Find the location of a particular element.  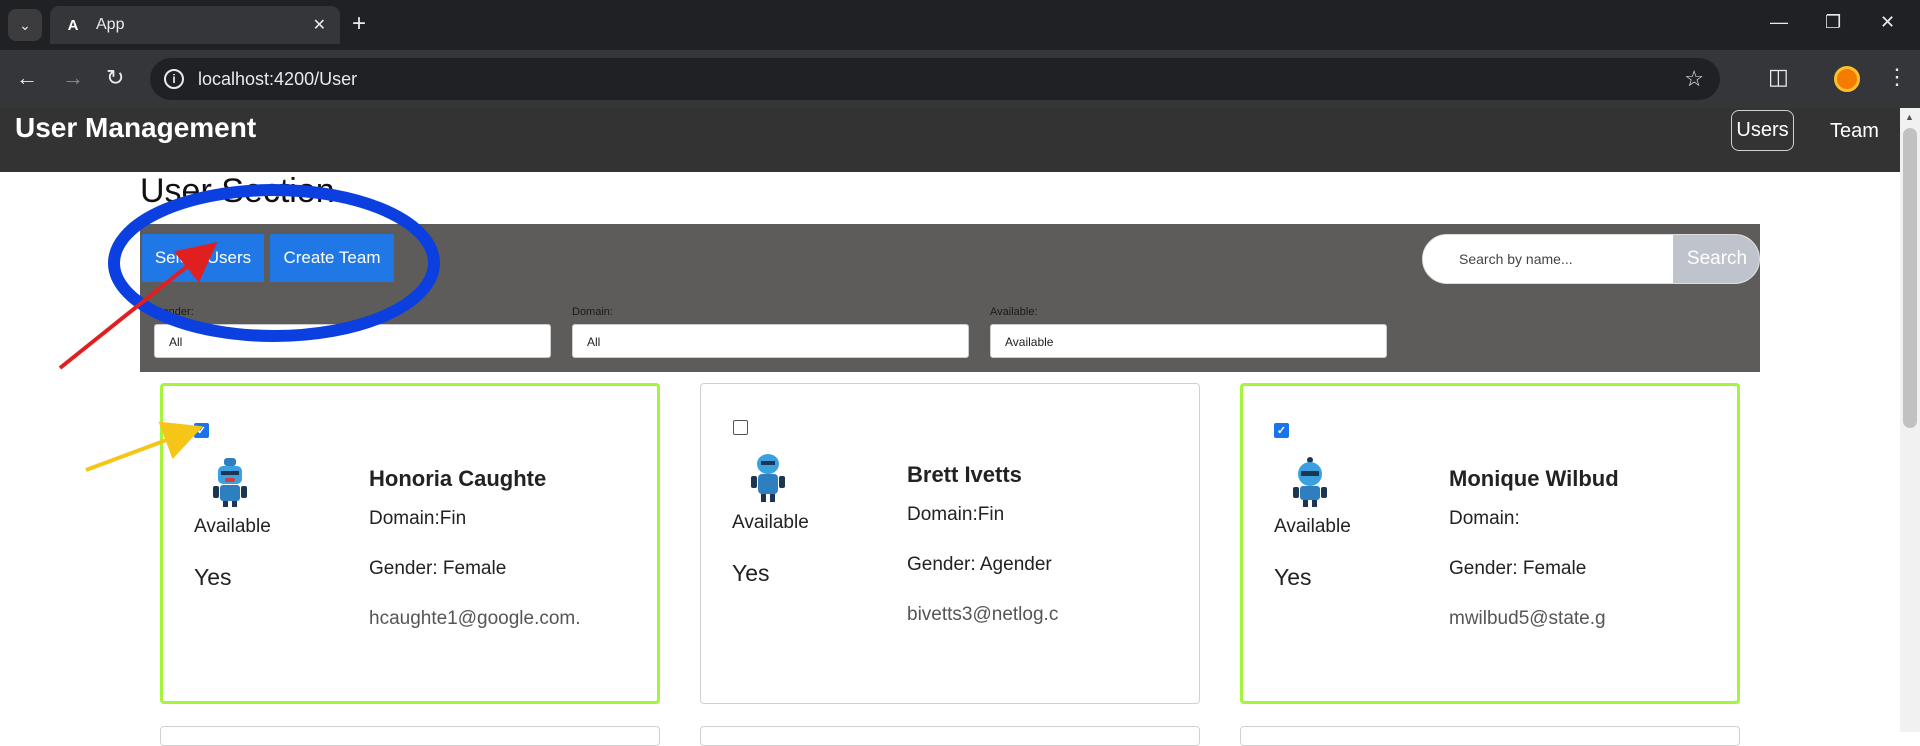

app-header: User Management Users Team is located at coordinates (950, 140).